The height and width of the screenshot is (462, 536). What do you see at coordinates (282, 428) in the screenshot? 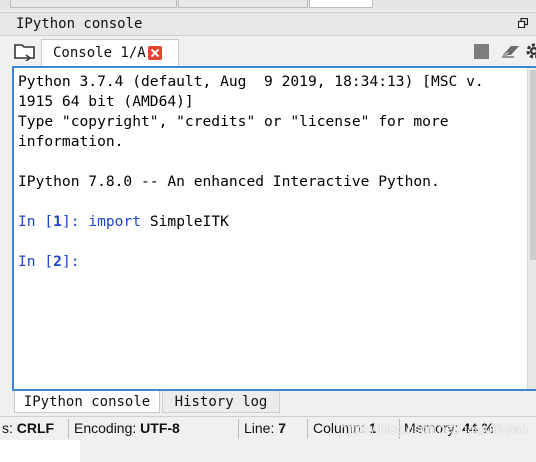
I see `line-value: 7` at bounding box center [282, 428].